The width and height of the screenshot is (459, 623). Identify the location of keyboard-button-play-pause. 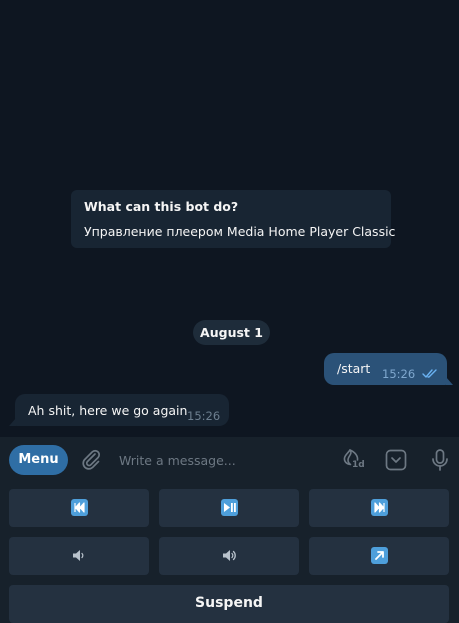
(229, 508).